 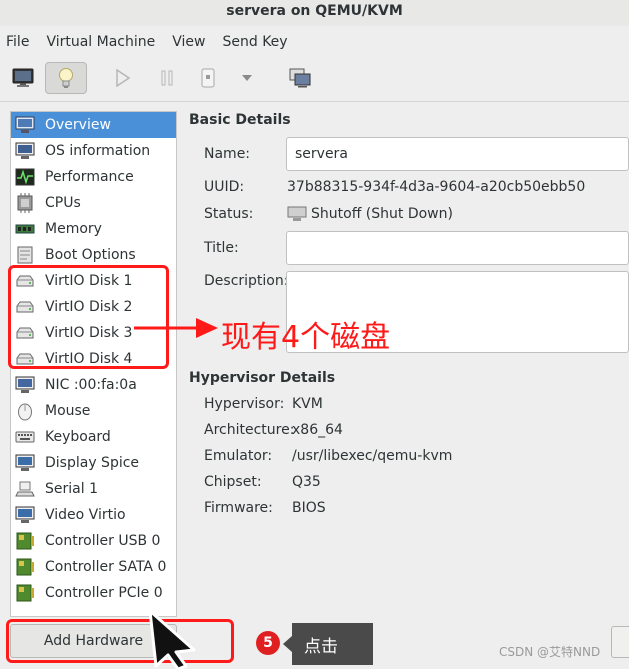 What do you see at coordinates (25, 385) in the screenshot?
I see `nic-icon` at bounding box center [25, 385].